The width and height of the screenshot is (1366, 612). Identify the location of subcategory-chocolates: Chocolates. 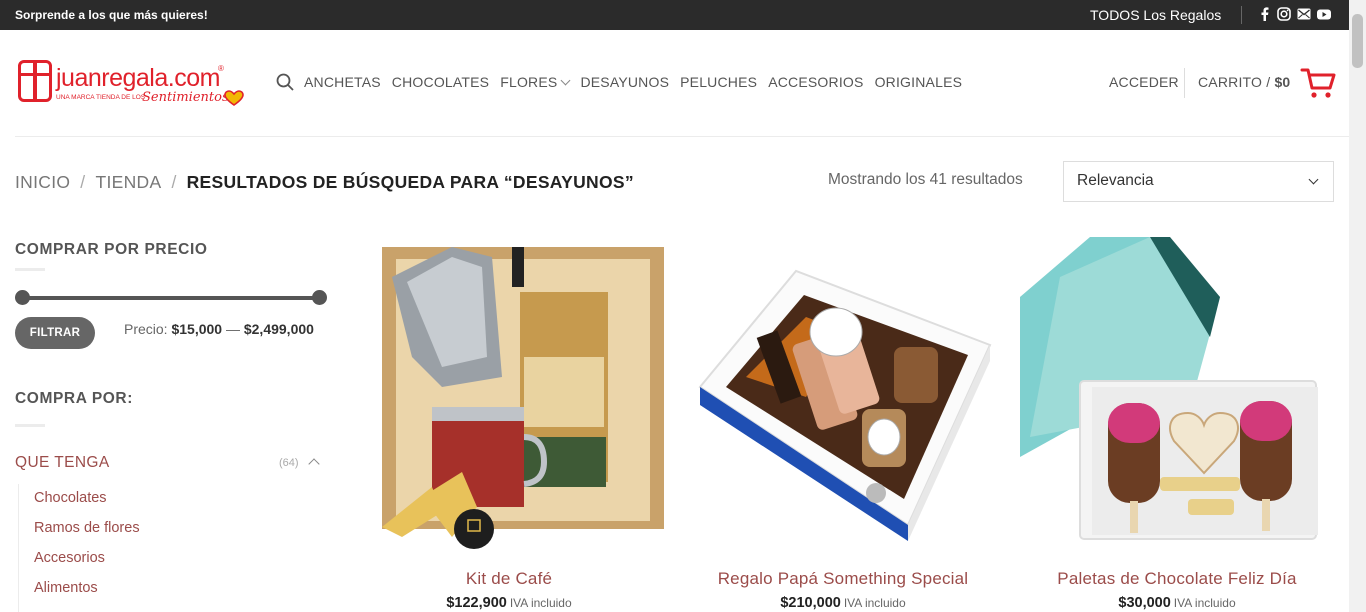
(70, 498).